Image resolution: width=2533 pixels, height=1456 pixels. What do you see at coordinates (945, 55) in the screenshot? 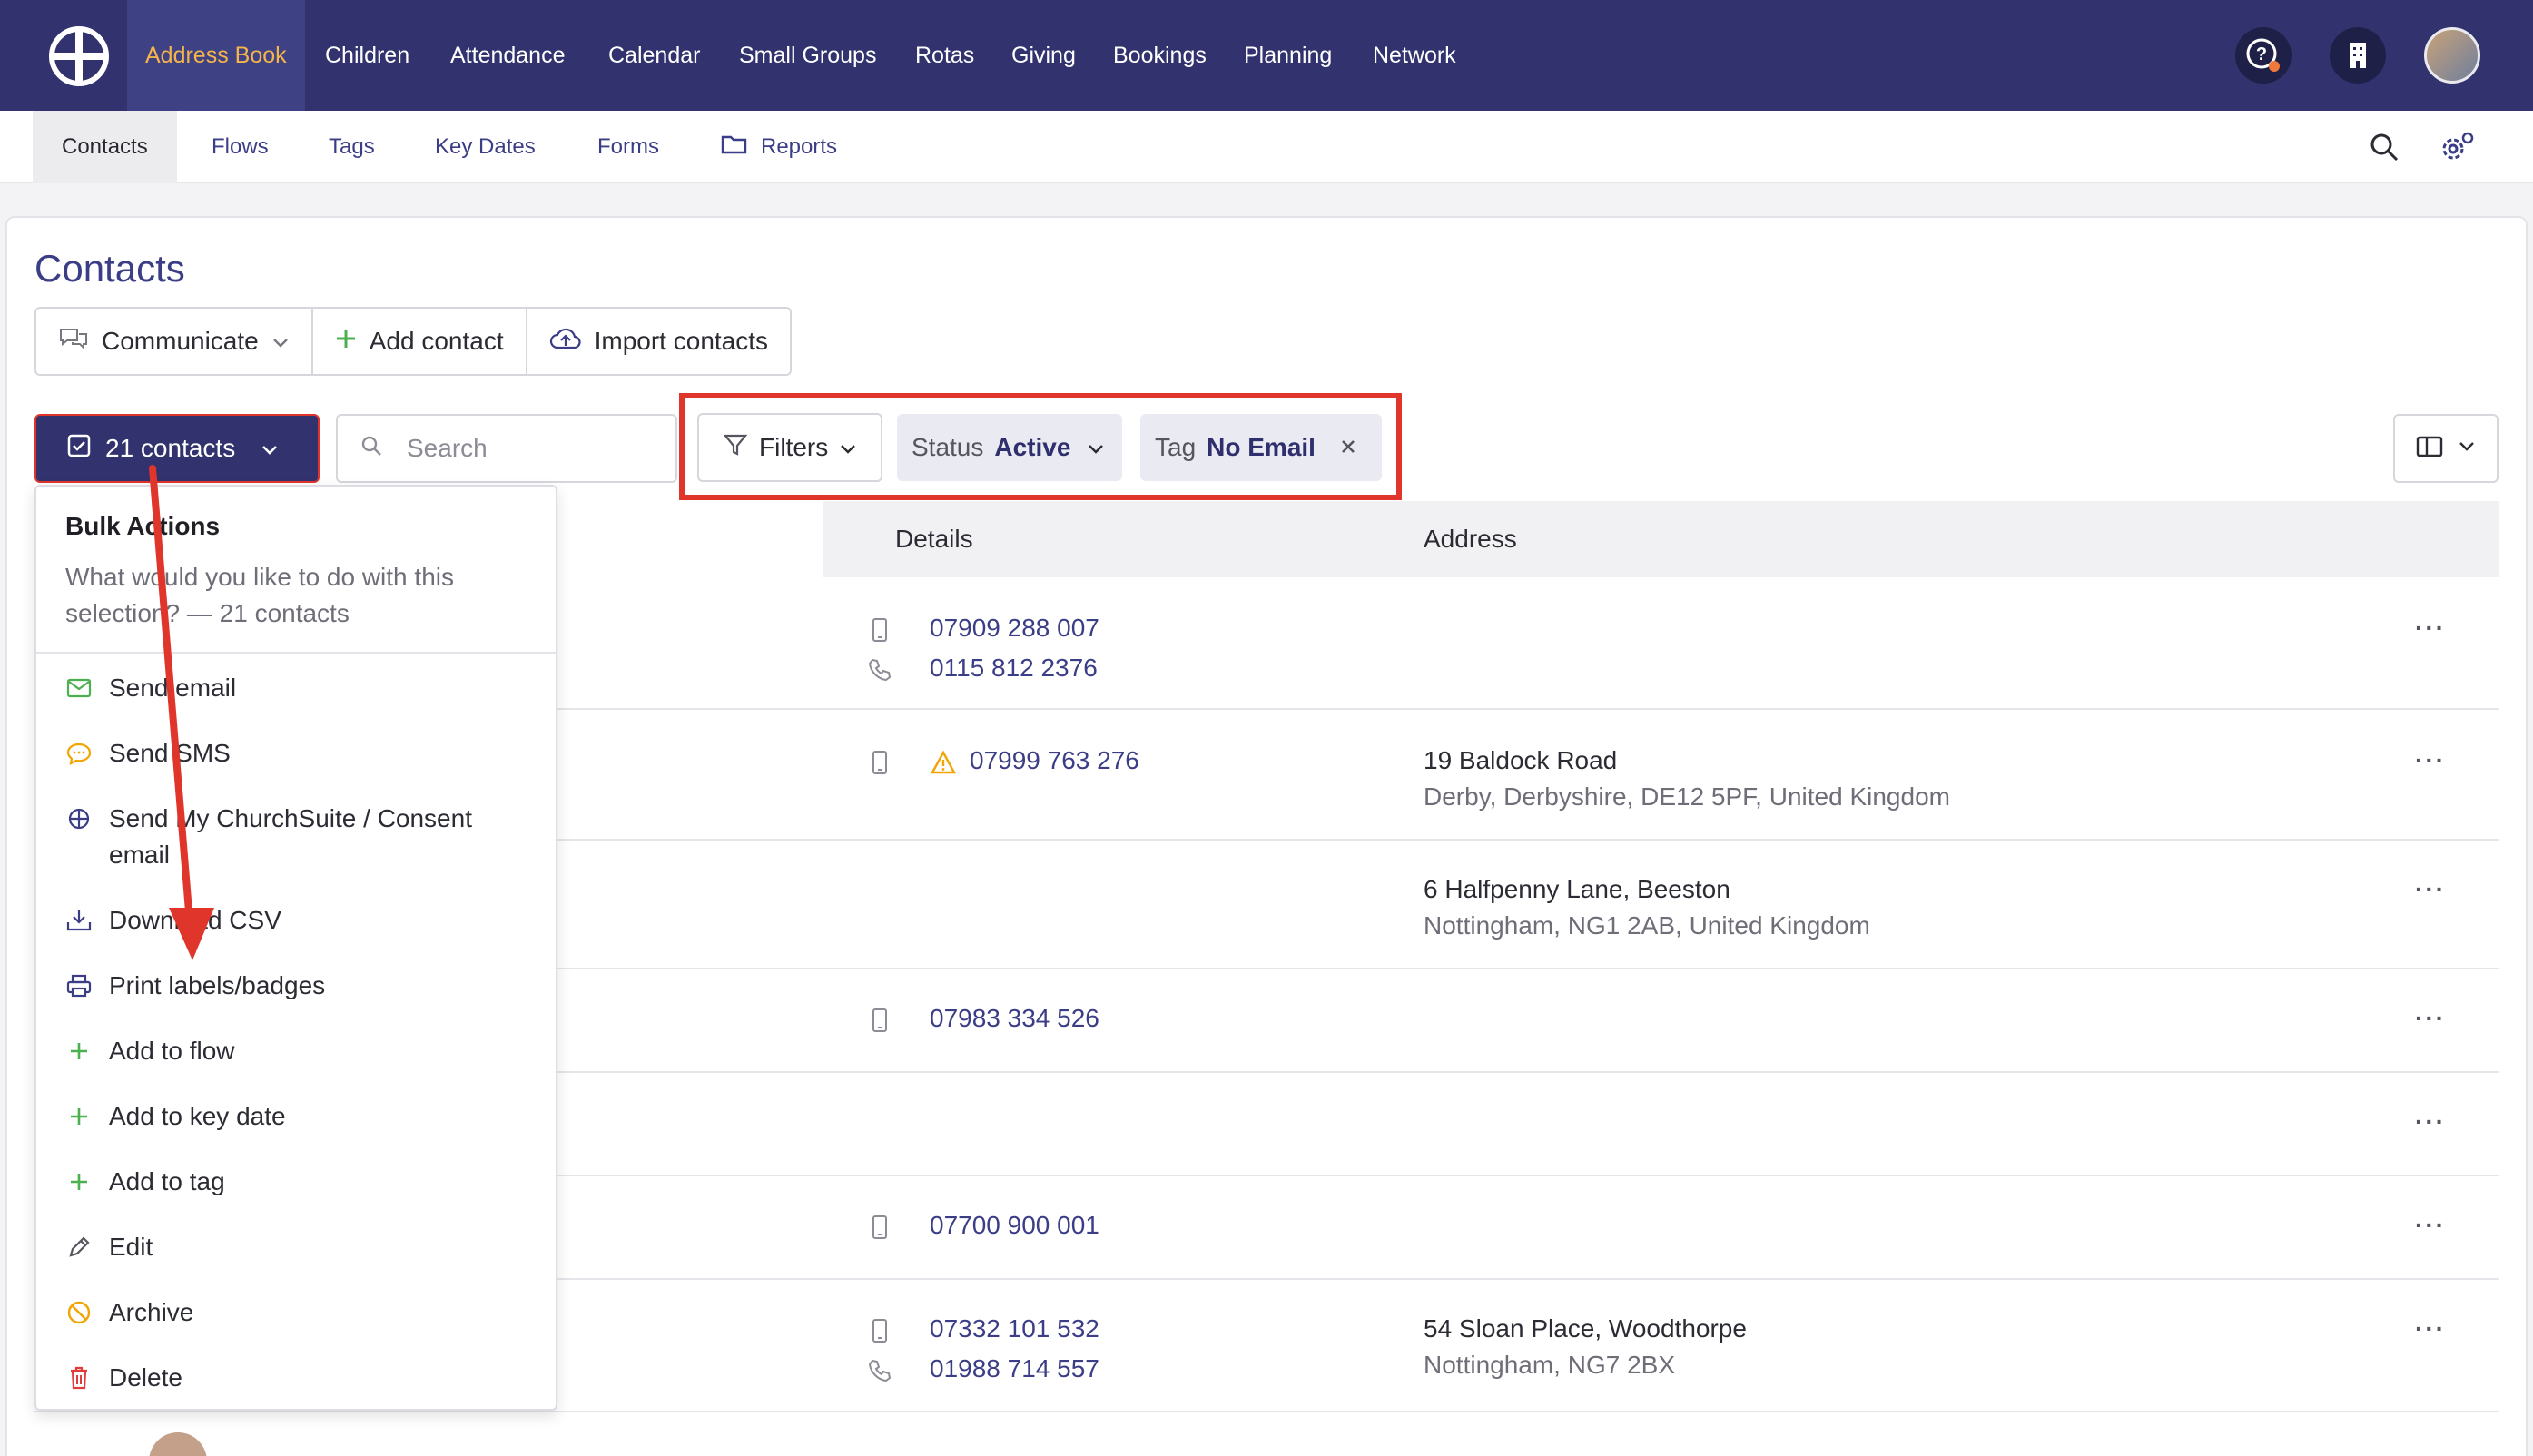
I see `nav-rotas: Rotas` at bounding box center [945, 55].